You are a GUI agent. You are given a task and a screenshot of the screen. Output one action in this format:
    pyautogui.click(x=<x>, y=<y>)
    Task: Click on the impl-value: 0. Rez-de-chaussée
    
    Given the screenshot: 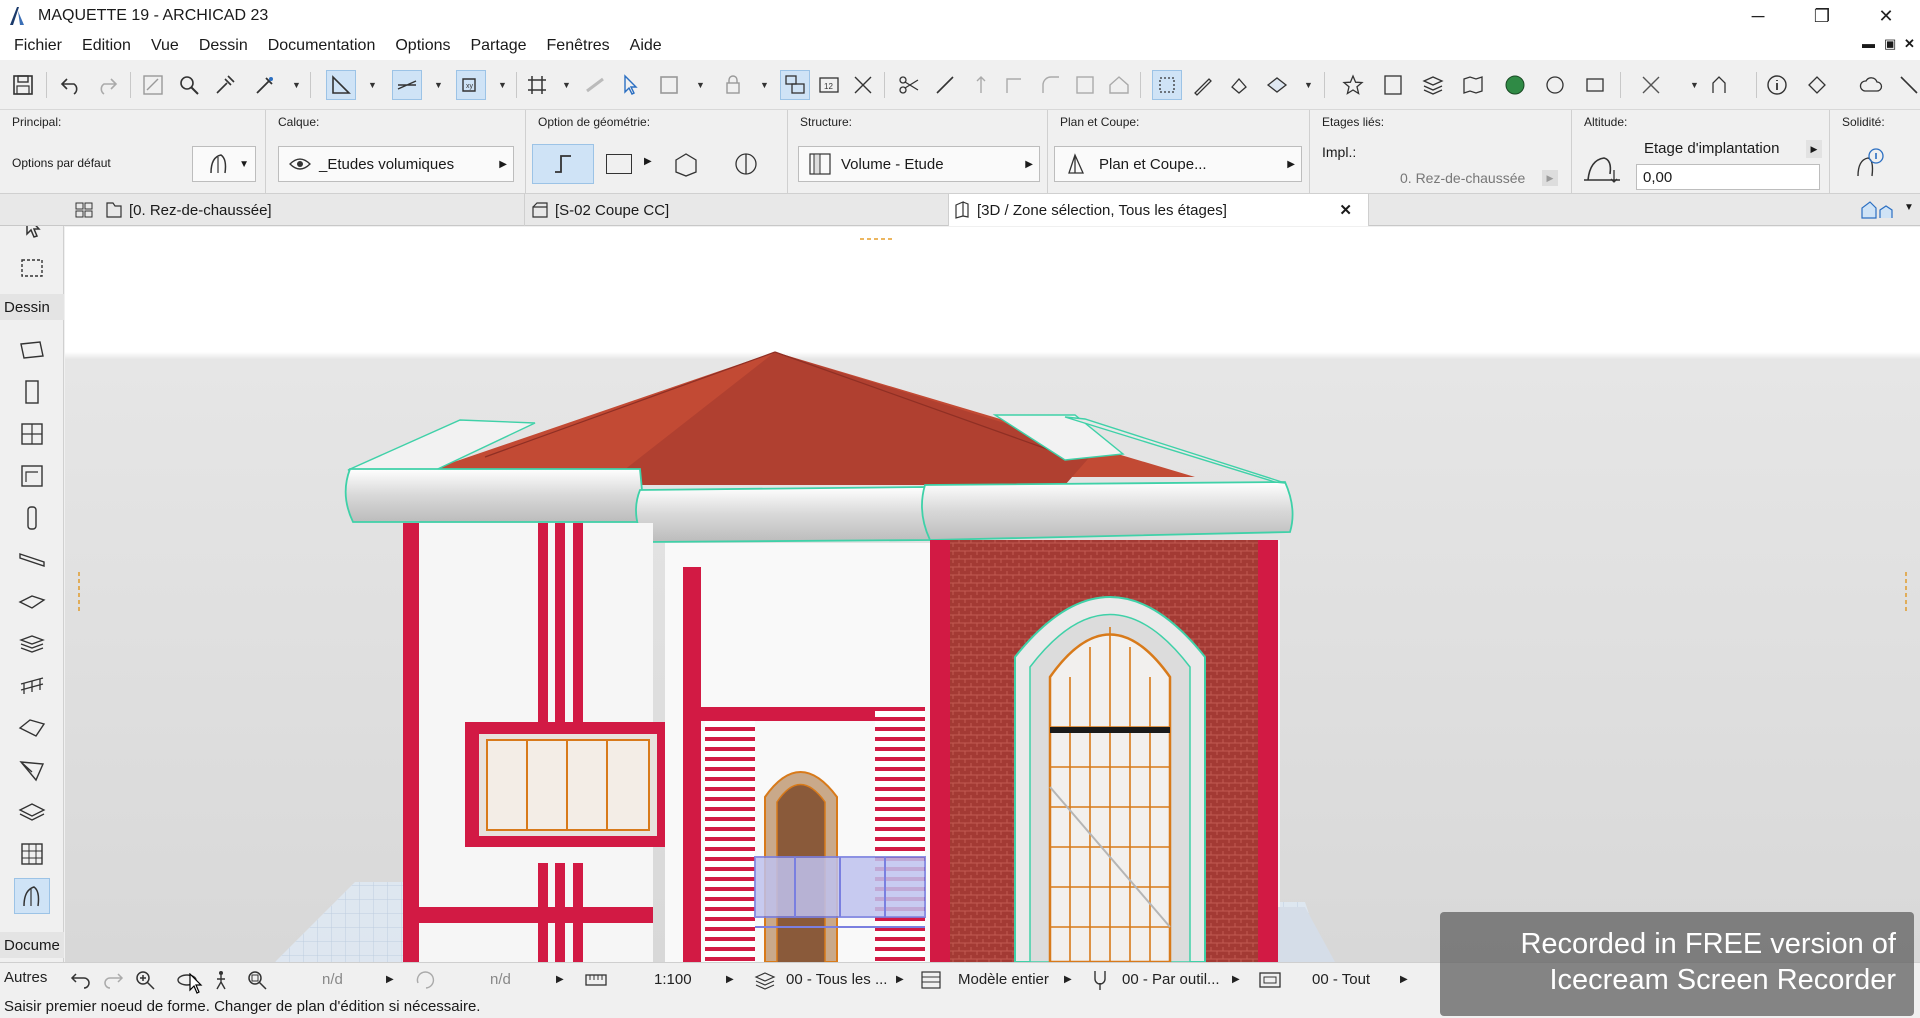 What is the action you would take?
    pyautogui.click(x=1462, y=178)
    